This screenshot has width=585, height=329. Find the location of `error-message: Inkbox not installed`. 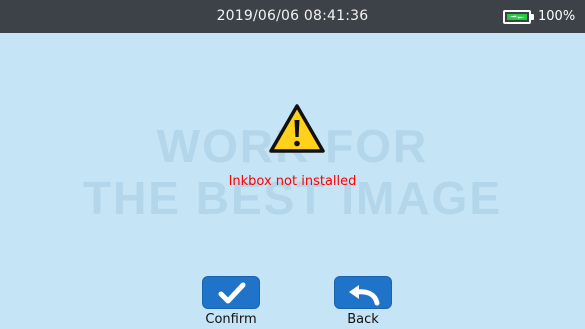

error-message: Inkbox not installed is located at coordinates (292, 181).